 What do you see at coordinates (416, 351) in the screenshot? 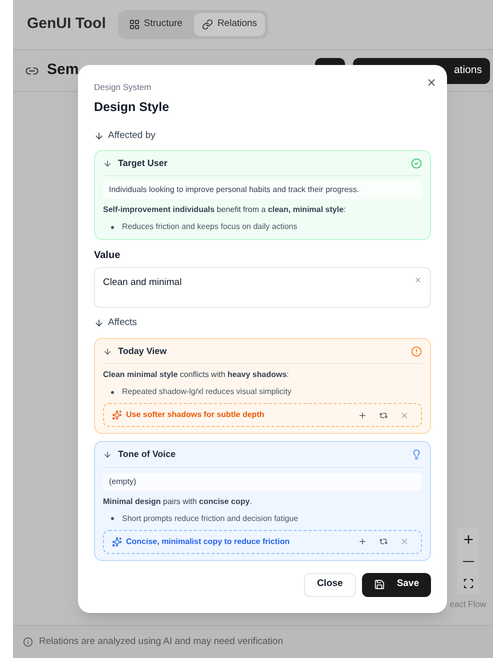
I see `alert-circle-icon` at bounding box center [416, 351].